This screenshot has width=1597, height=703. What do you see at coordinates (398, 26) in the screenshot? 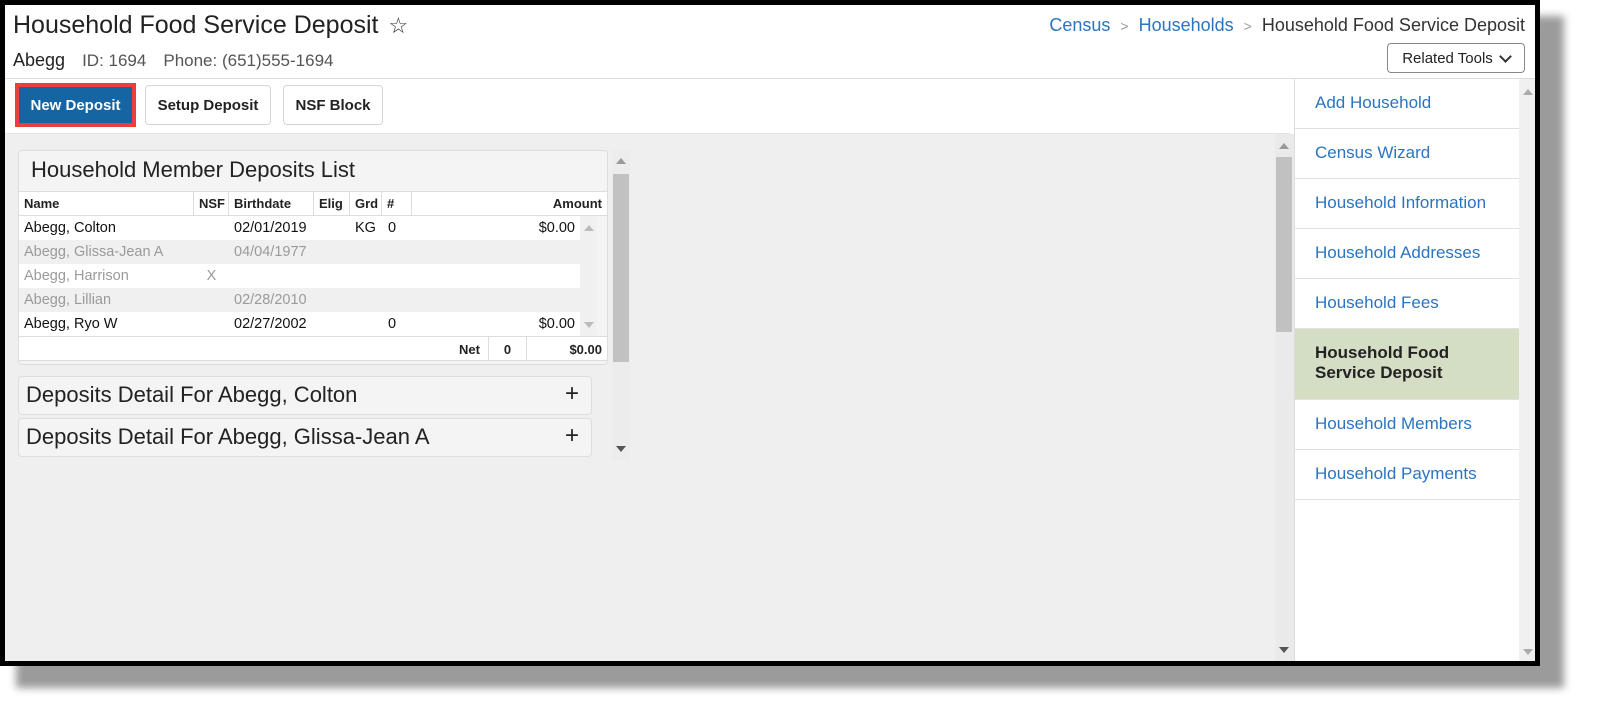
I see `star-outline-icon: ☆` at bounding box center [398, 26].